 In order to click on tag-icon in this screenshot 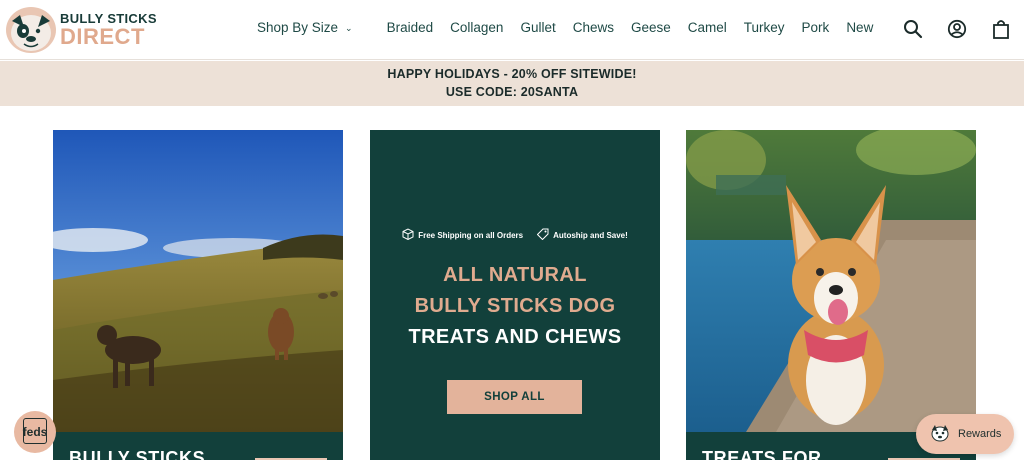, I will do `click(542, 235)`.